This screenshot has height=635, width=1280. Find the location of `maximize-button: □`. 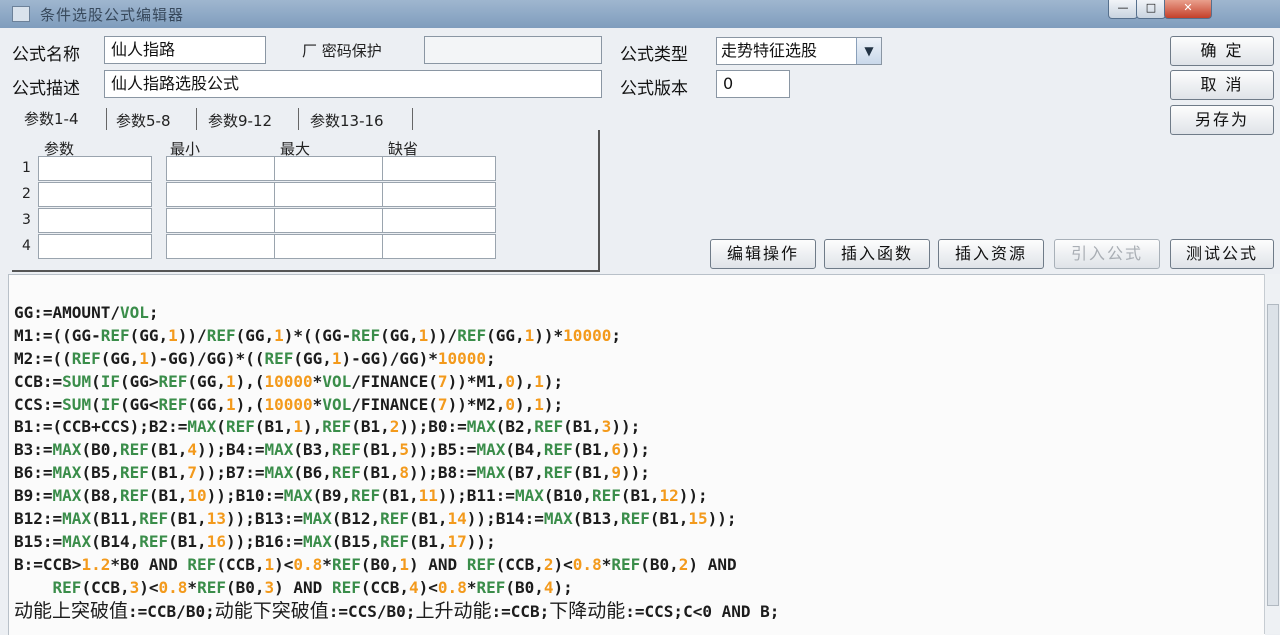

maximize-button: □ is located at coordinates (1151, 9).